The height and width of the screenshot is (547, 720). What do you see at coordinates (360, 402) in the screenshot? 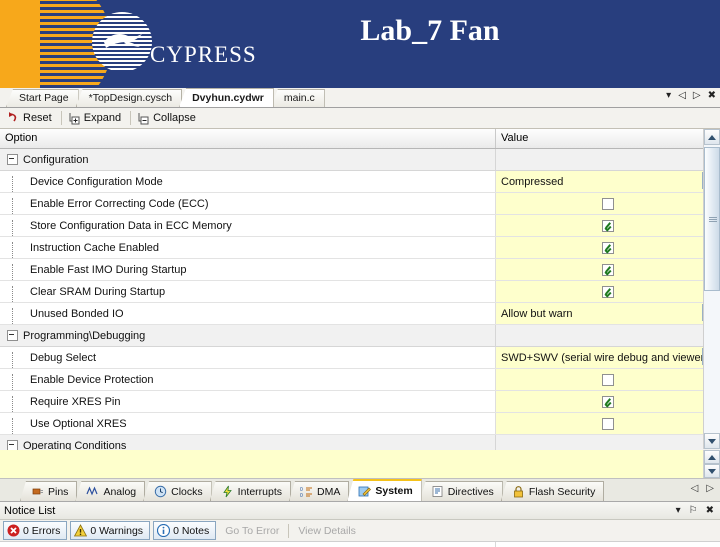
I see `grid-option-row: Require XRES Pin` at bounding box center [360, 402].